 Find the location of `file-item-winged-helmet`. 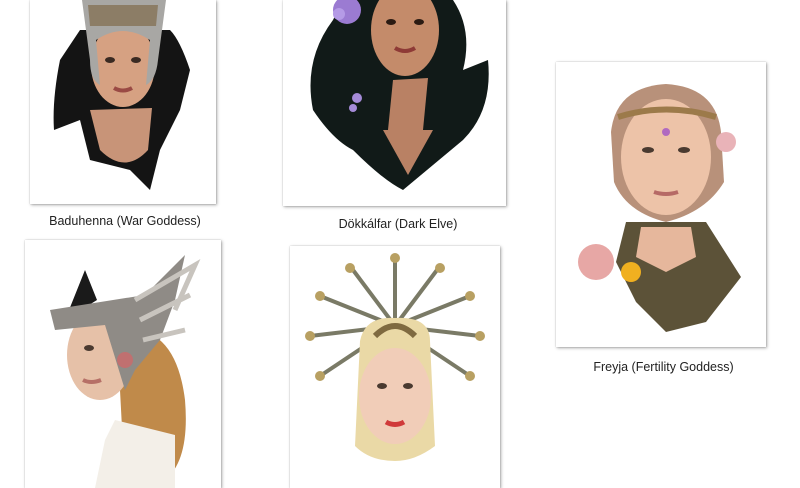

file-item-winged-helmet is located at coordinates (125, 364).